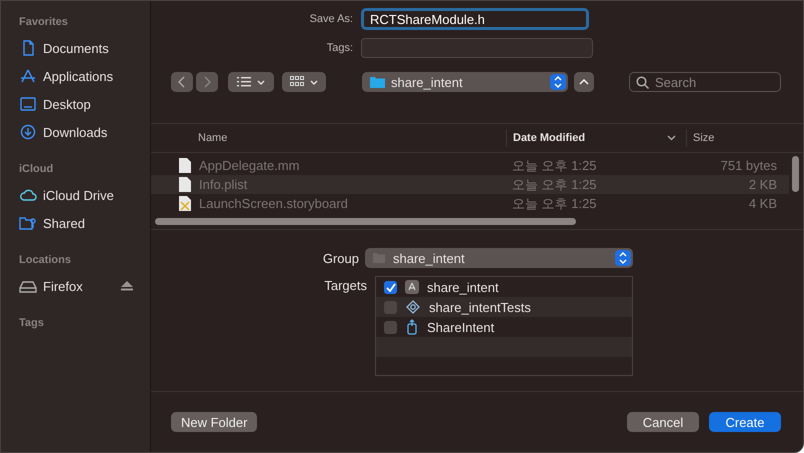 The height and width of the screenshot is (453, 804). What do you see at coordinates (223, 184) in the screenshot?
I see `file-name: Info.plist` at bounding box center [223, 184].